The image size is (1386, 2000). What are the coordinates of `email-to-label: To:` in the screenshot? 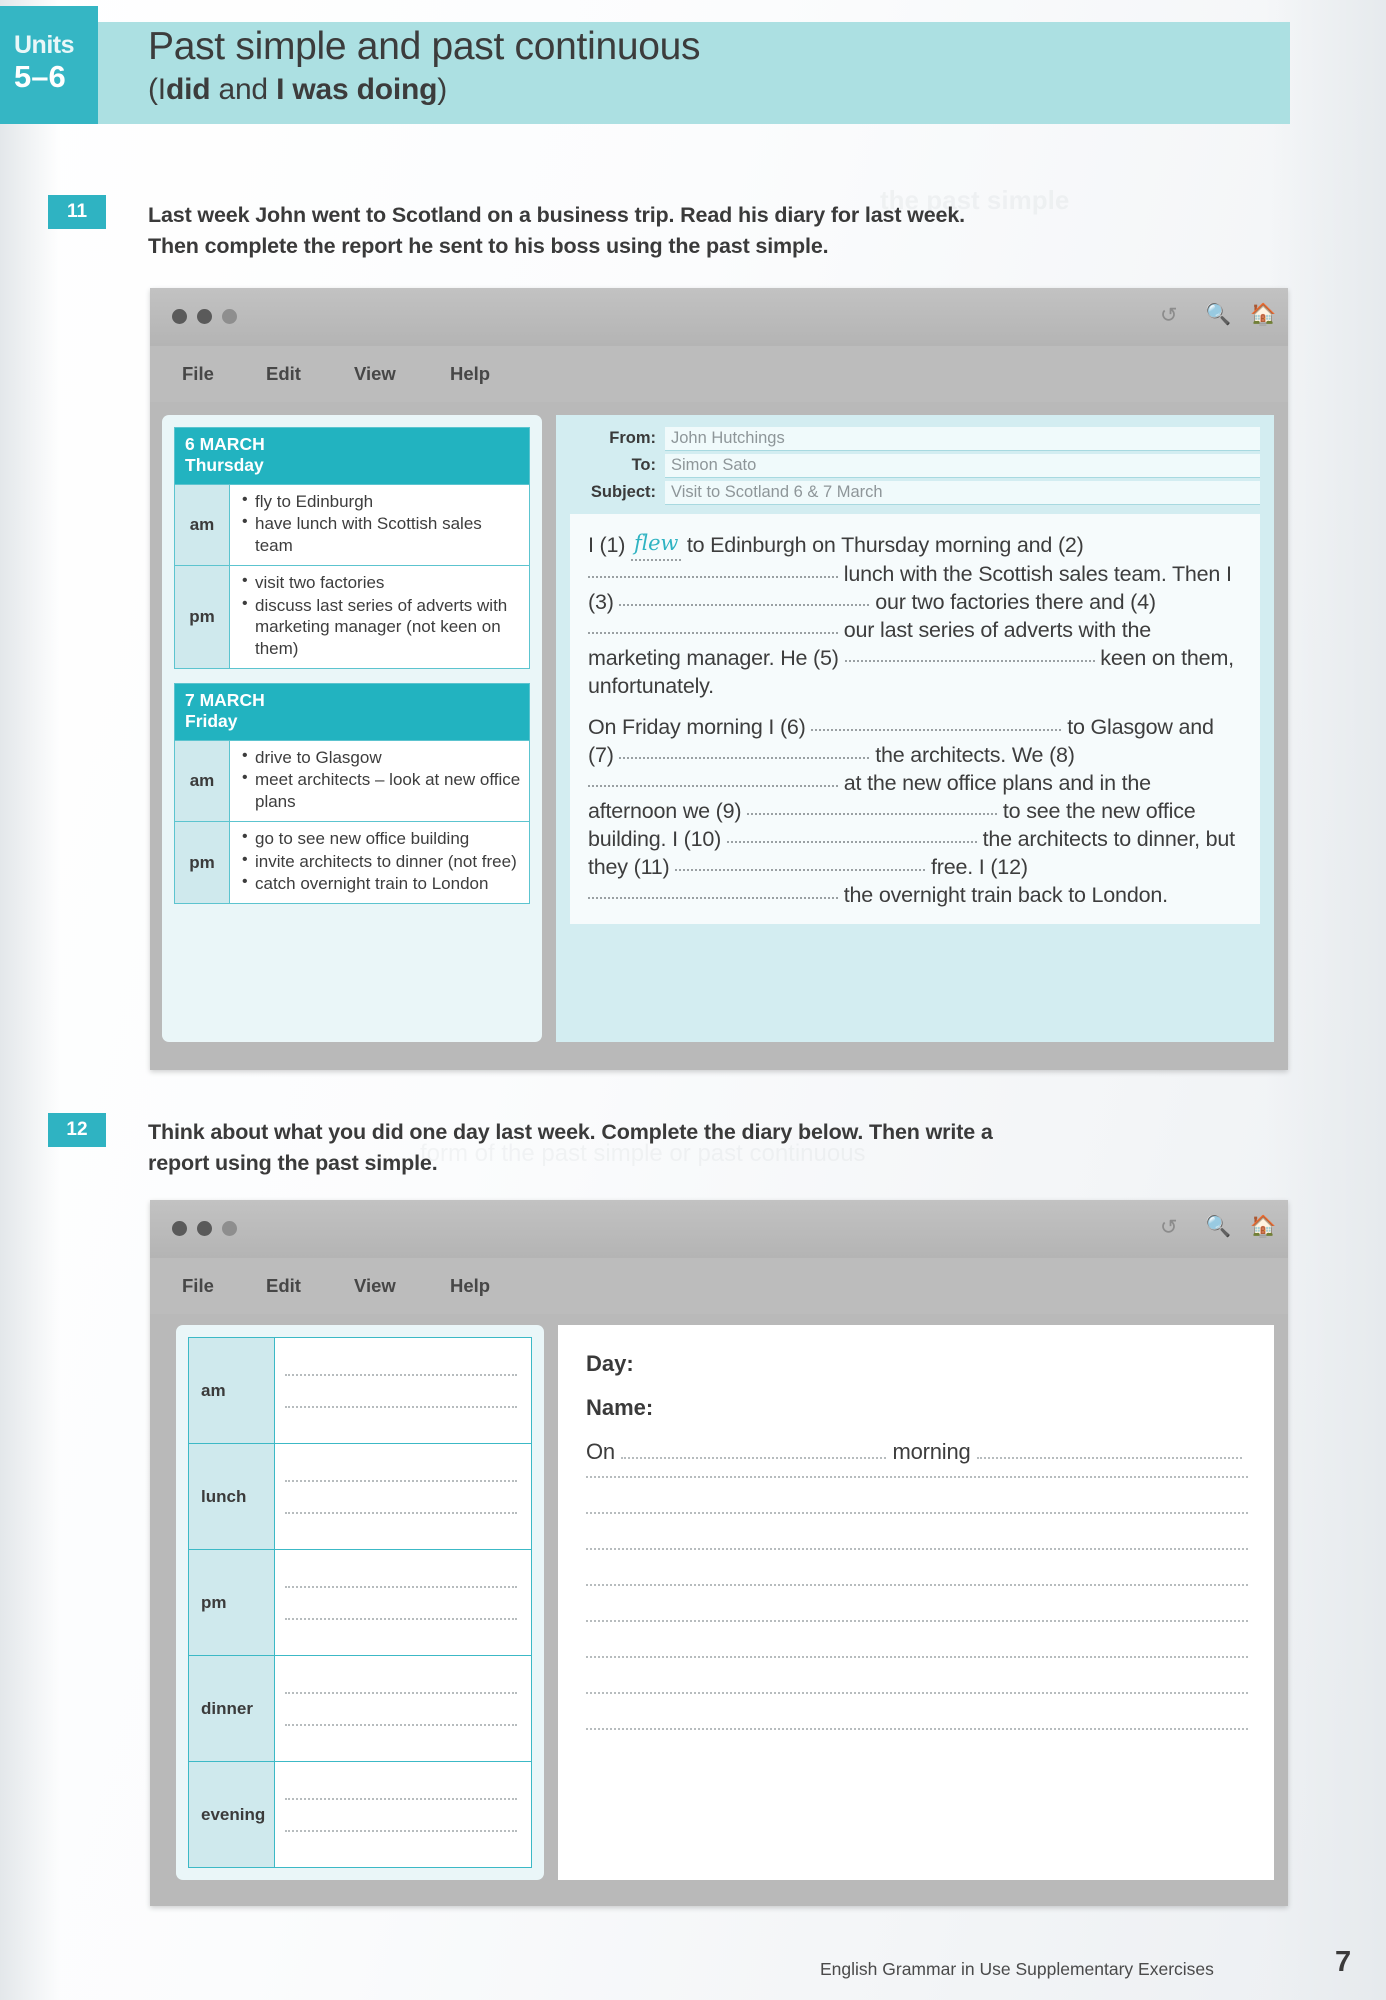 It's located at (643, 465).